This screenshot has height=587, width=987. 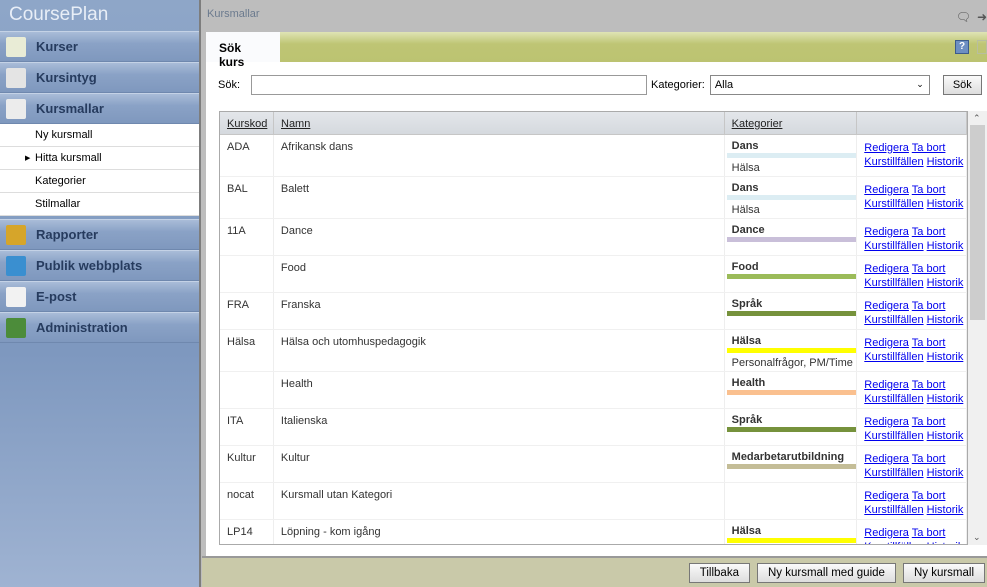 What do you see at coordinates (99, 108) in the screenshot?
I see `nav-kursmallar: Kursmallar` at bounding box center [99, 108].